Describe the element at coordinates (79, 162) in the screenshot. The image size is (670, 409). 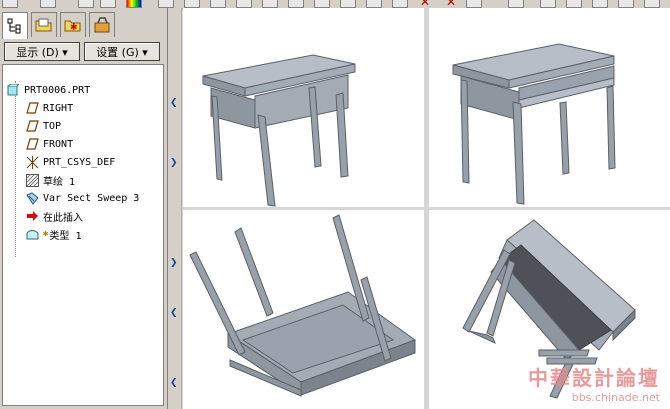
I see `tree-item-label: PRT_CSYS_DEF` at that location.